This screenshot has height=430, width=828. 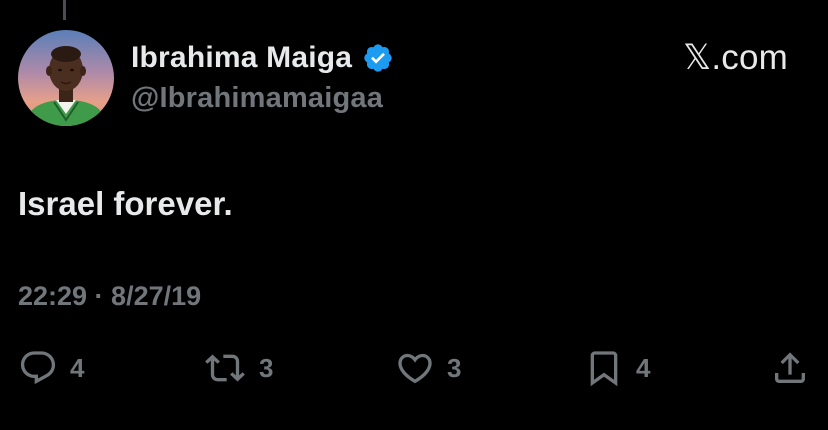 I want to click on retweet-button: 3, so click(x=238, y=368).